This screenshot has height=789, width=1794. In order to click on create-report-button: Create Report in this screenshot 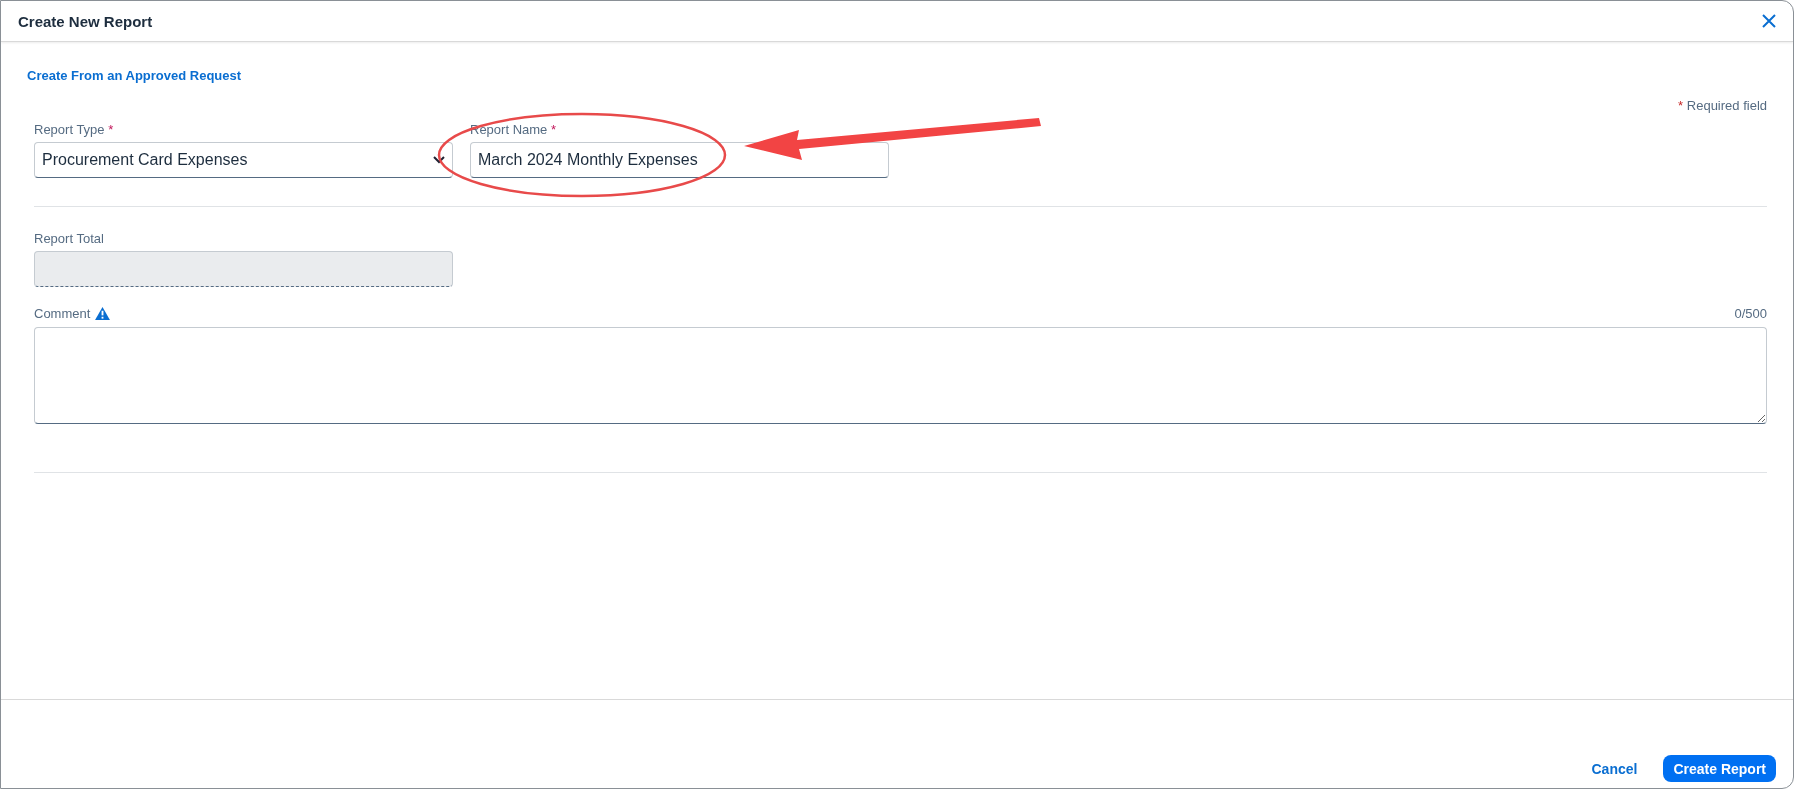, I will do `click(1719, 768)`.